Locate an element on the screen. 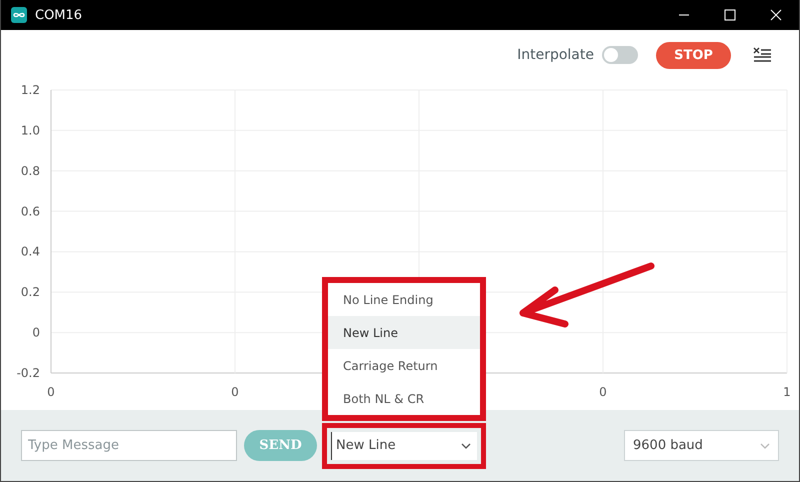 This screenshot has height=482, width=800. interpolate-label: Interpolate is located at coordinates (555, 55).